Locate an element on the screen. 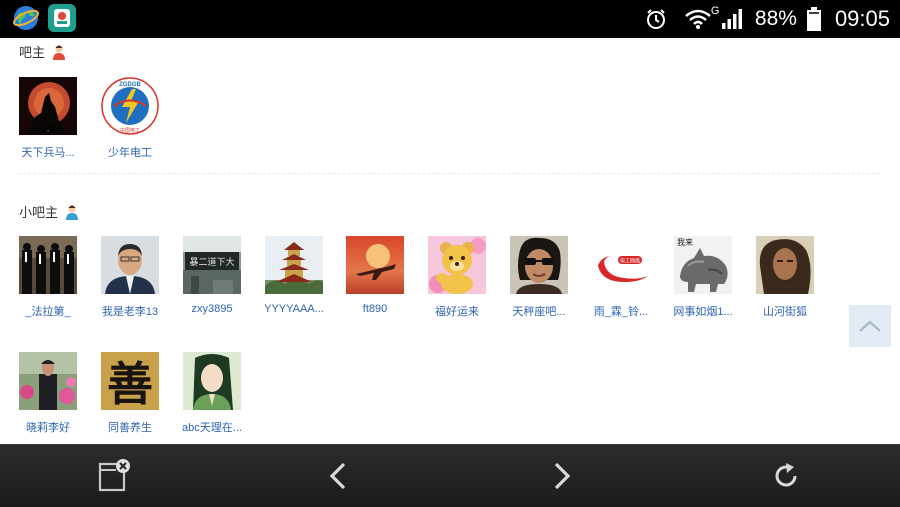  wifi-icon is located at coordinates (698, 19).